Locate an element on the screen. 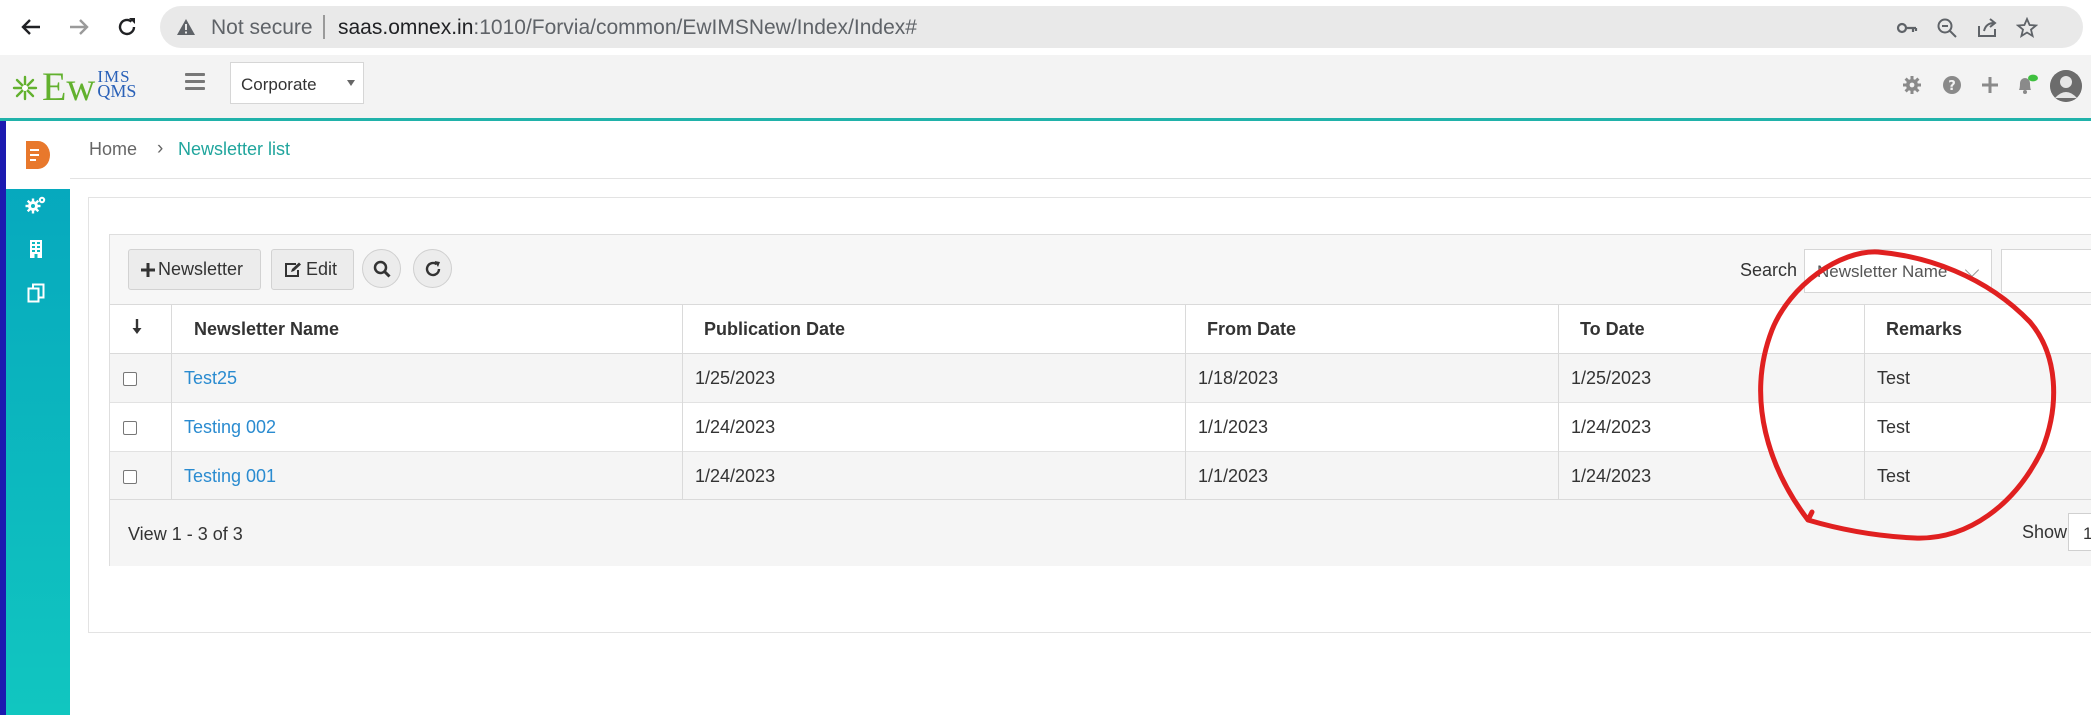  to-date-cell: 1/25/2023 is located at coordinates (1611, 378).